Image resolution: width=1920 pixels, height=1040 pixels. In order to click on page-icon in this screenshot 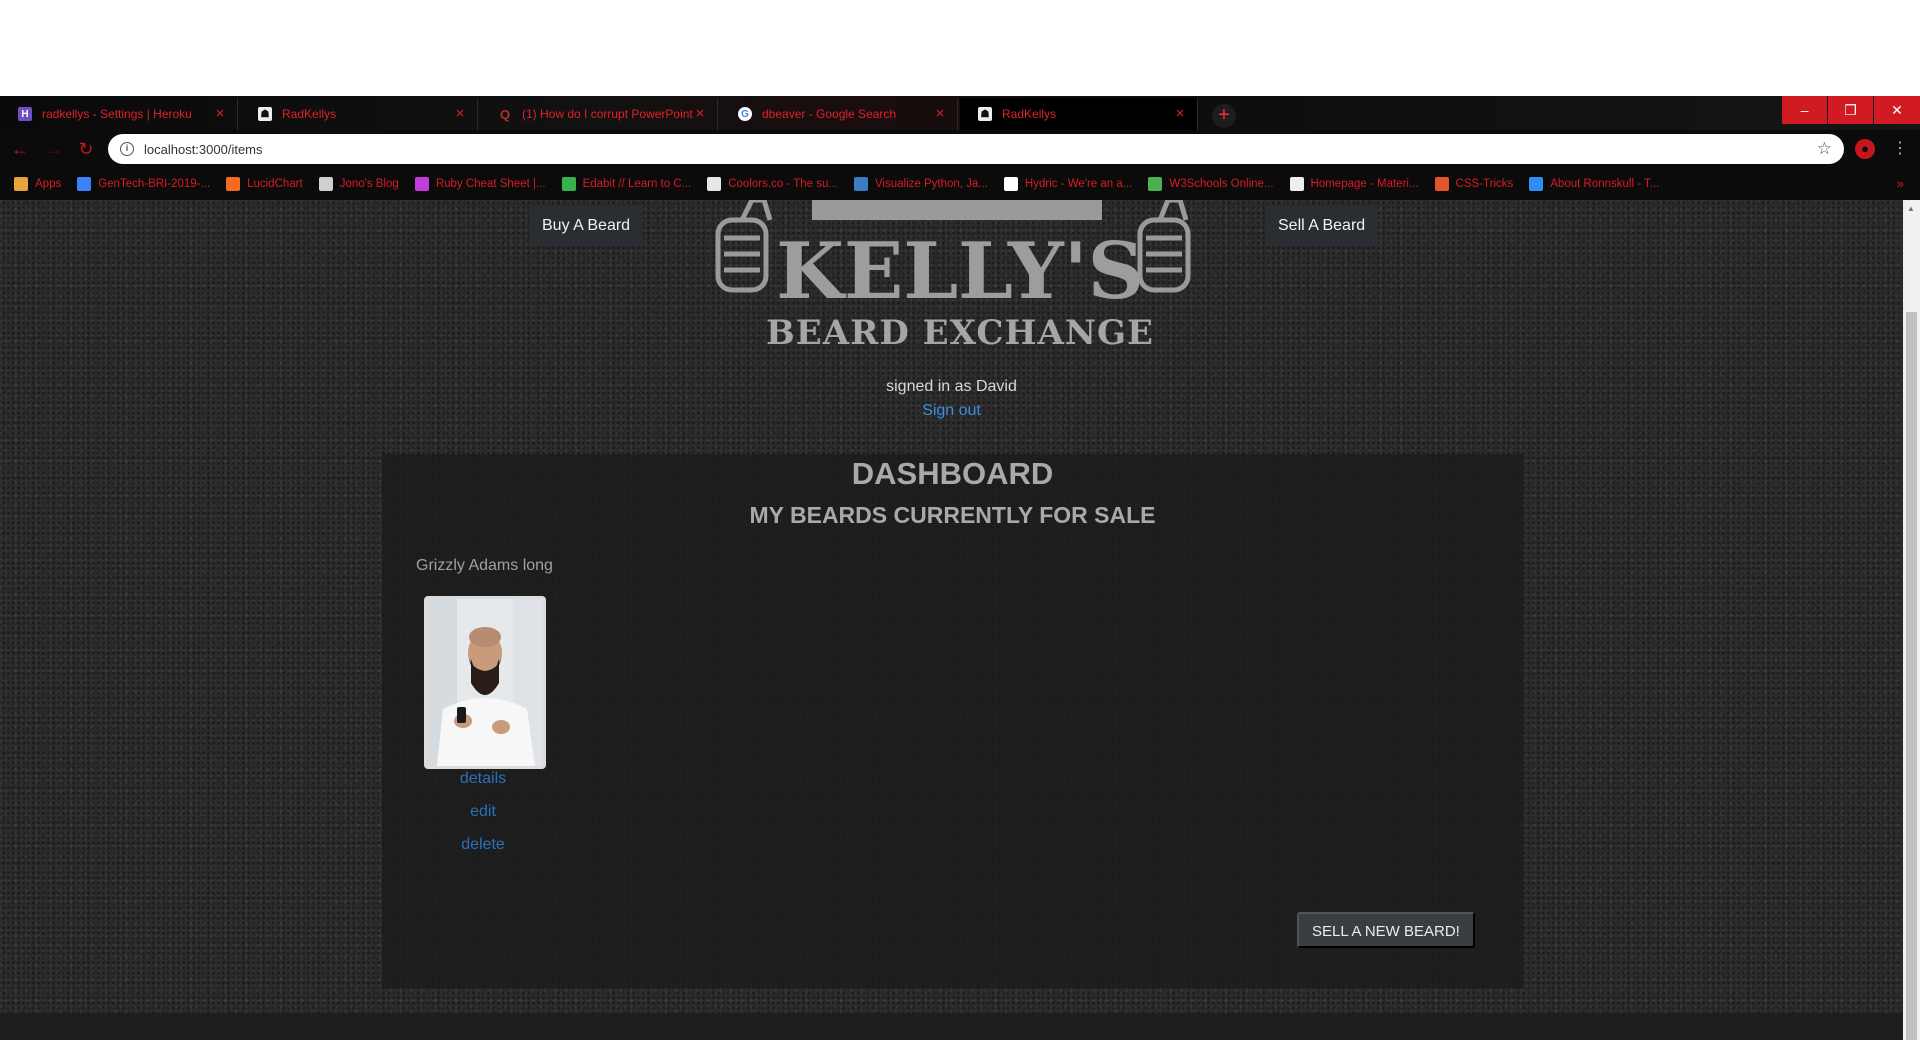, I will do `click(1296, 184)`.